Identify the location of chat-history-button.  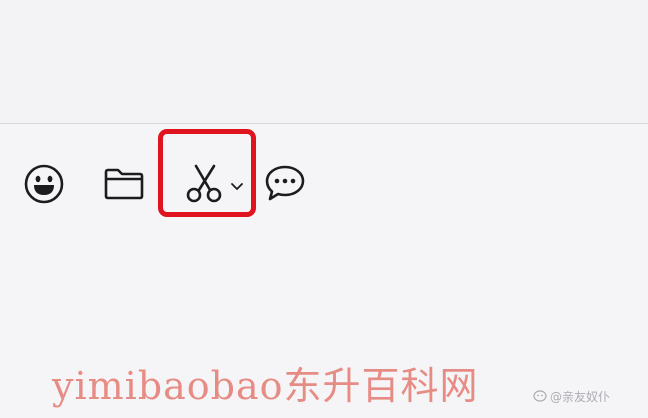
(285, 183).